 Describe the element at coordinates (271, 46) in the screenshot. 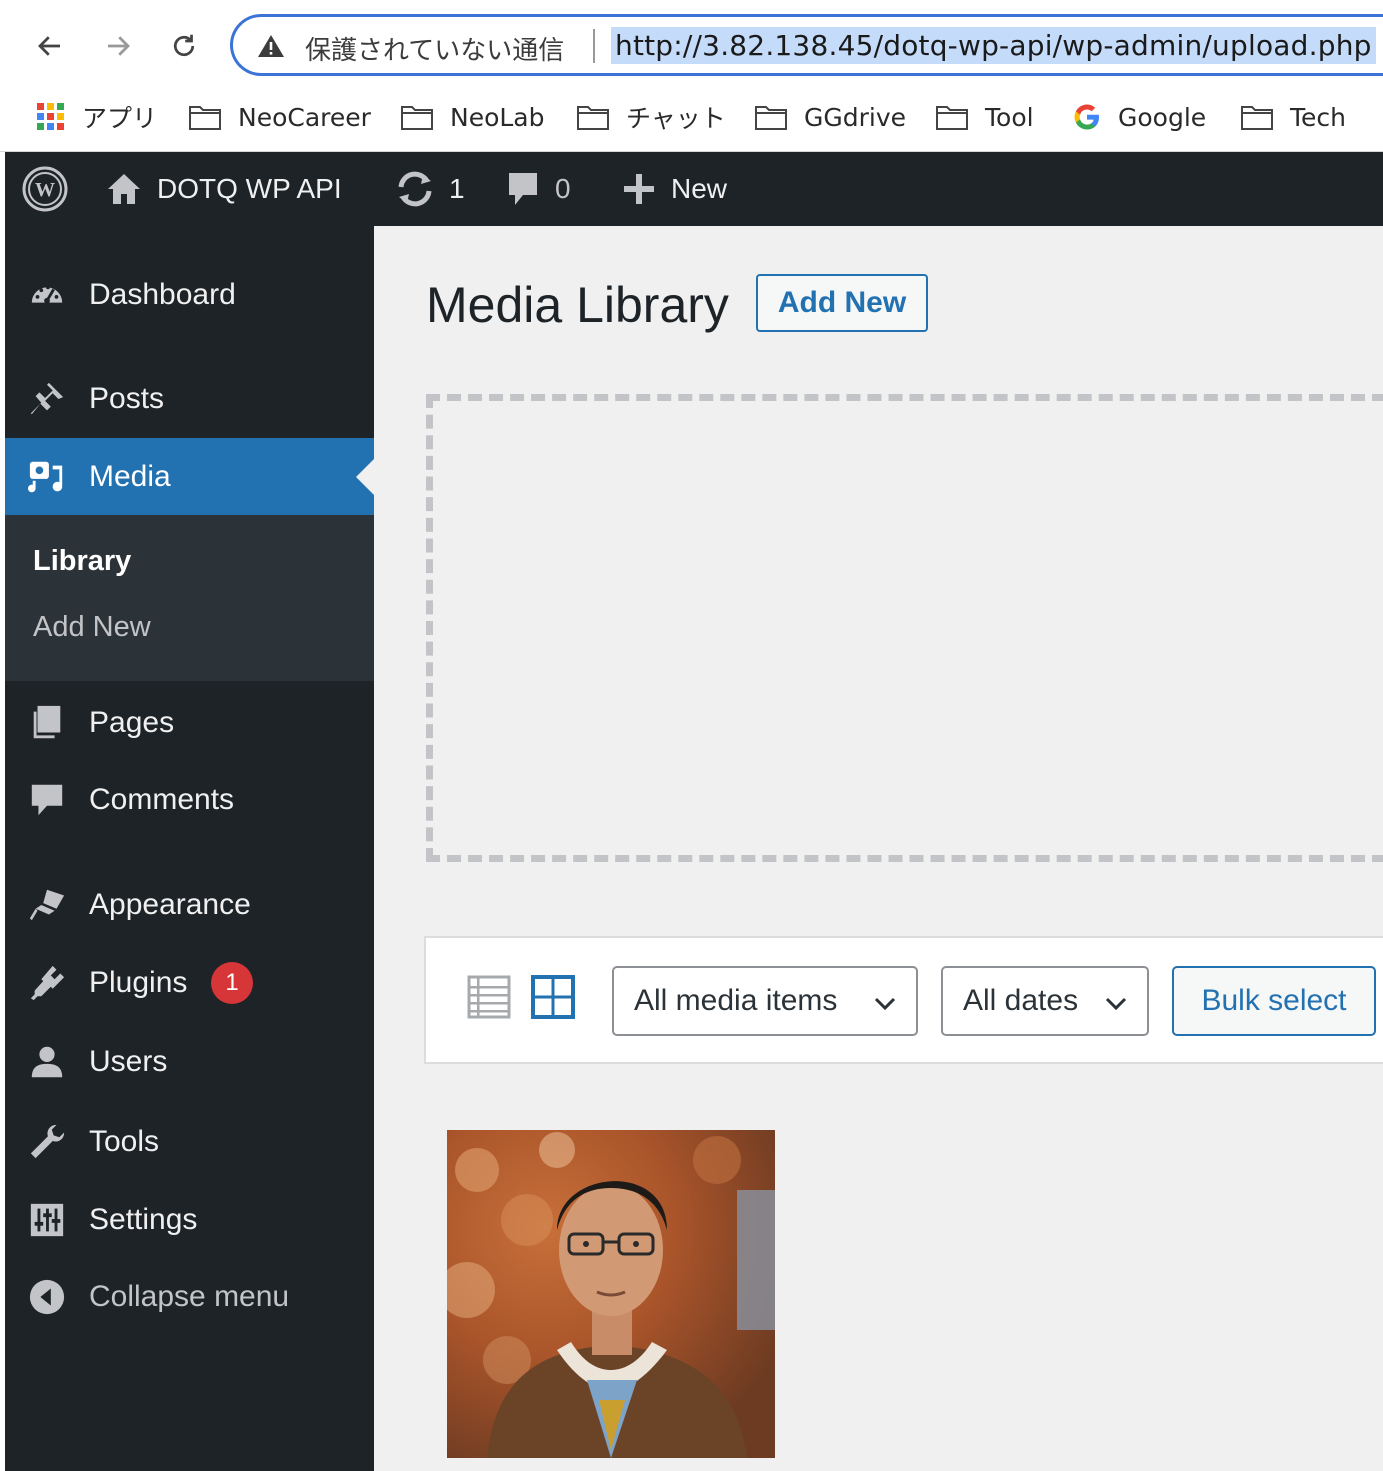

I see `warning-icon` at that location.